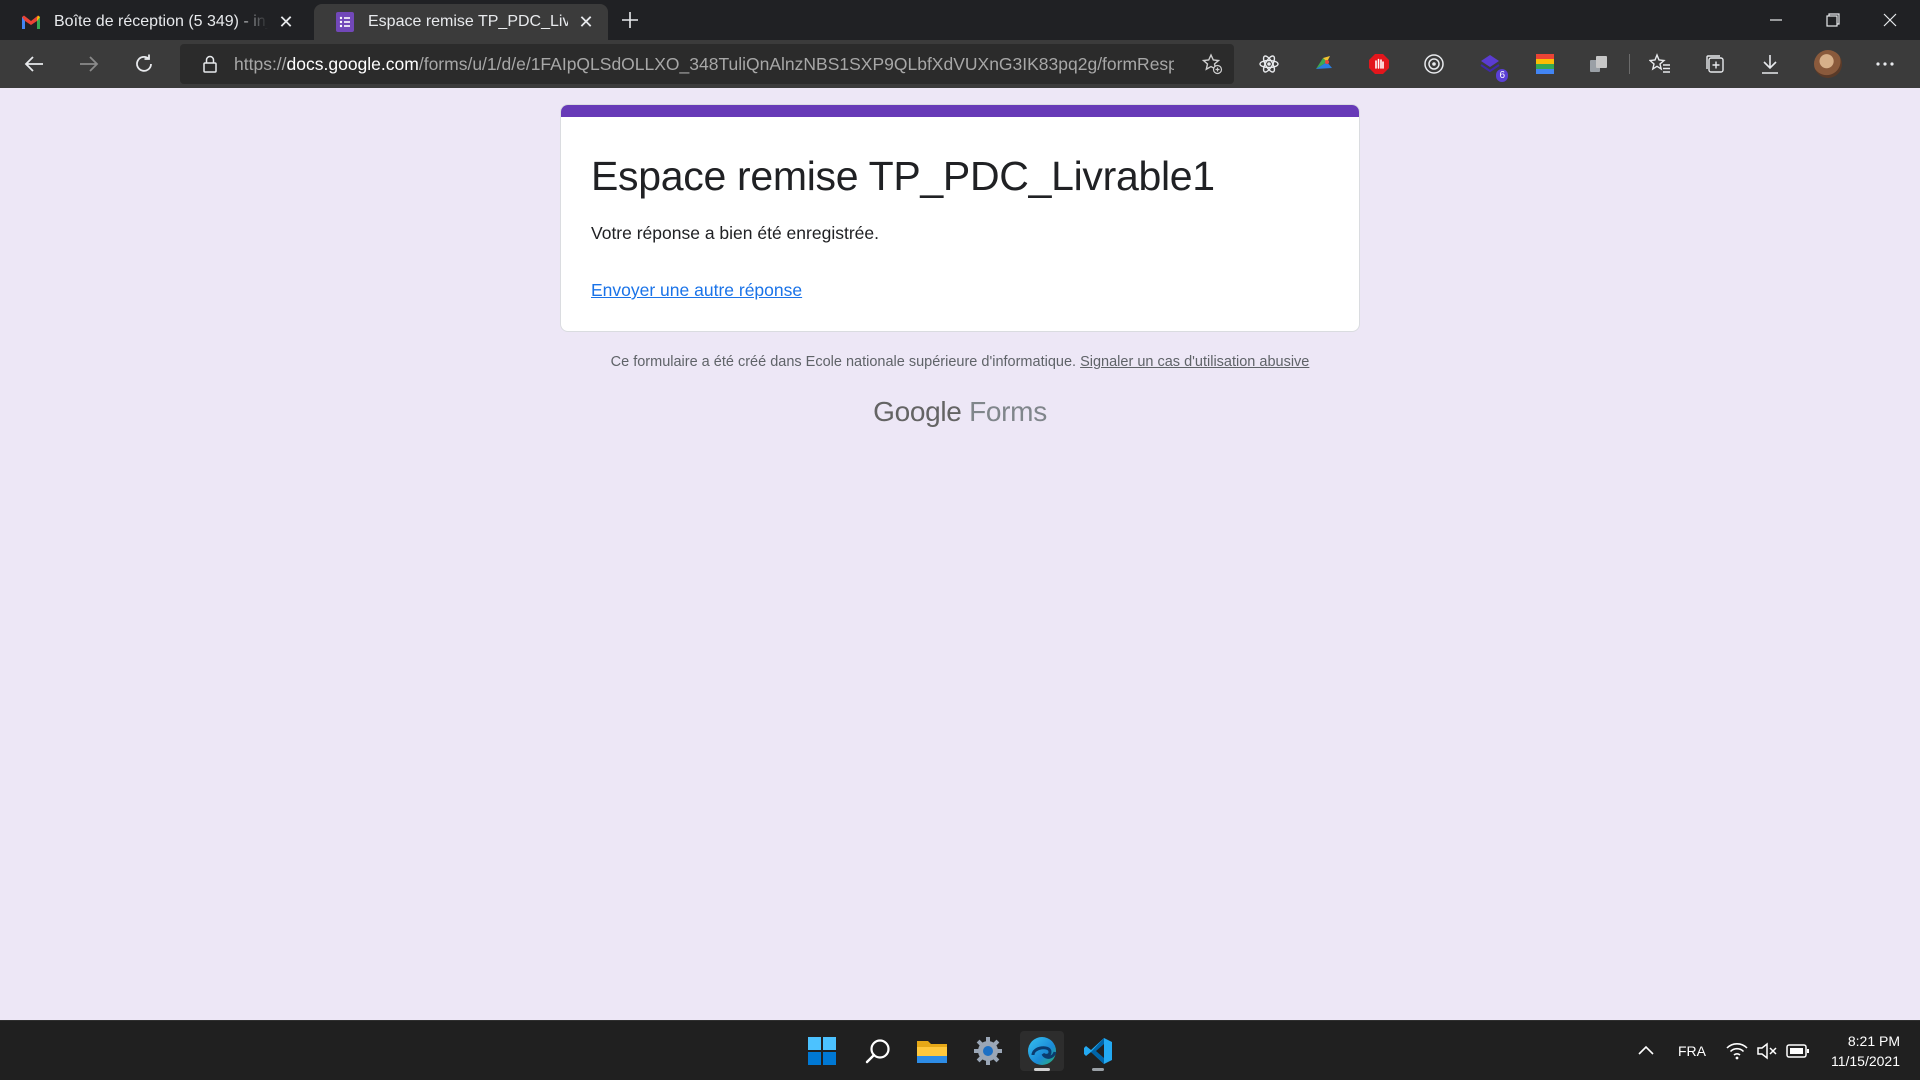 This screenshot has height=1080, width=1920. Describe the element at coordinates (1545, 64) in the screenshot. I see `tab-manager-extension-icon` at that location.